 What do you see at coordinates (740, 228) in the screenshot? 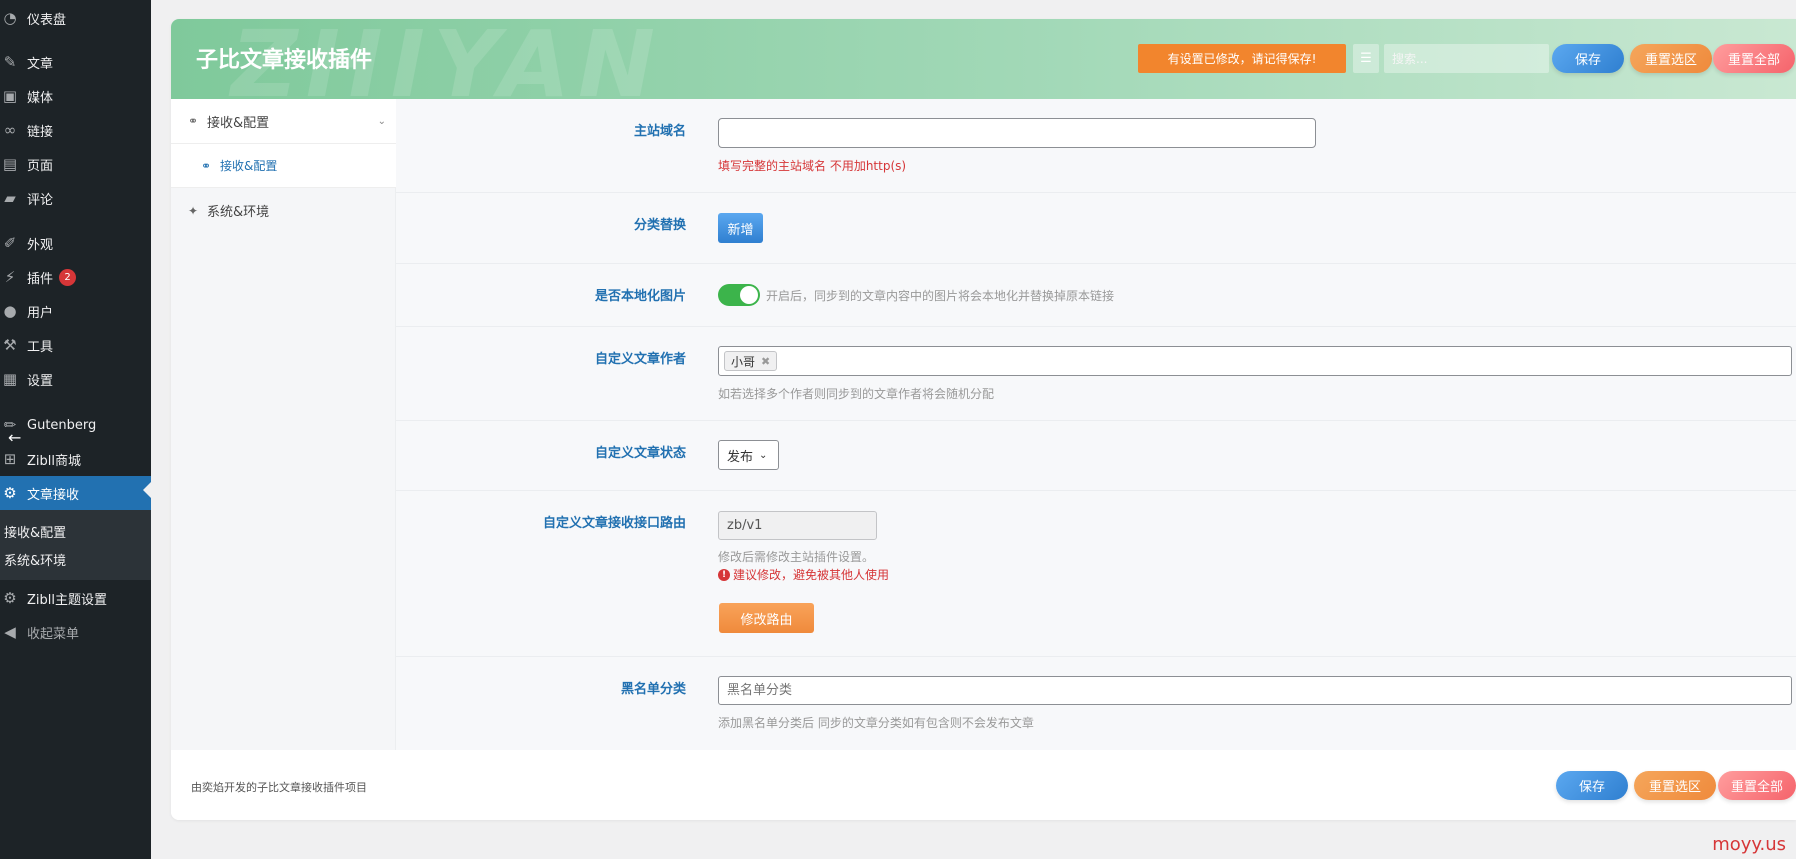
I see `add-category-button: 新增` at bounding box center [740, 228].